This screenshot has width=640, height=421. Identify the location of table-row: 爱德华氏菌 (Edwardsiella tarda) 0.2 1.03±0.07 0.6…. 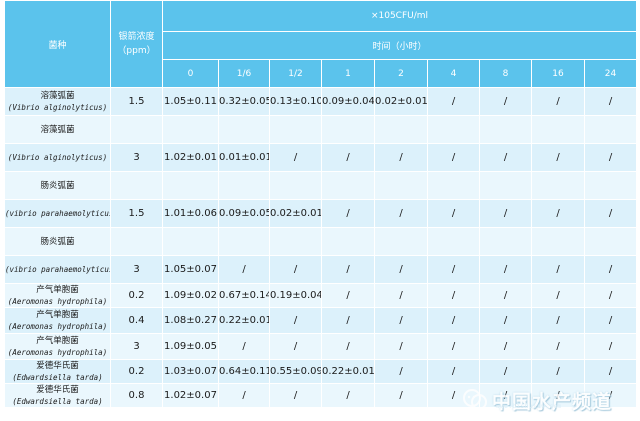
(320, 371).